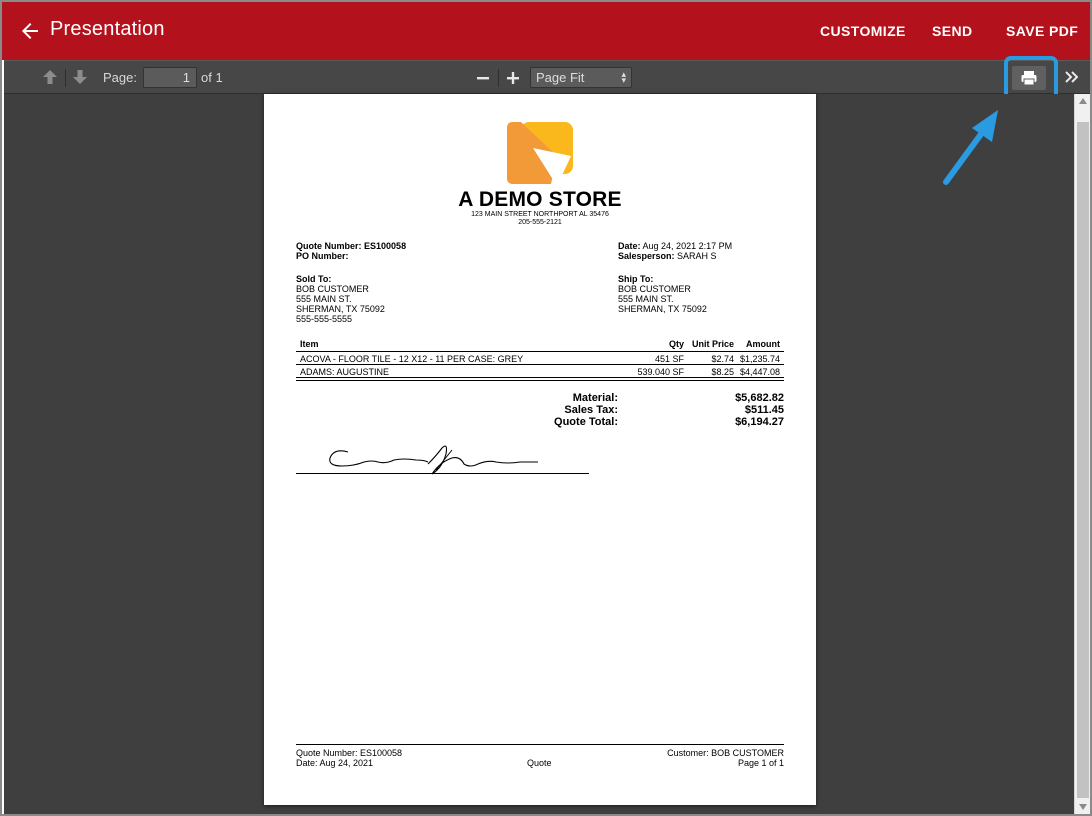  I want to click on quote-number-value: ES100058, so click(385, 246).